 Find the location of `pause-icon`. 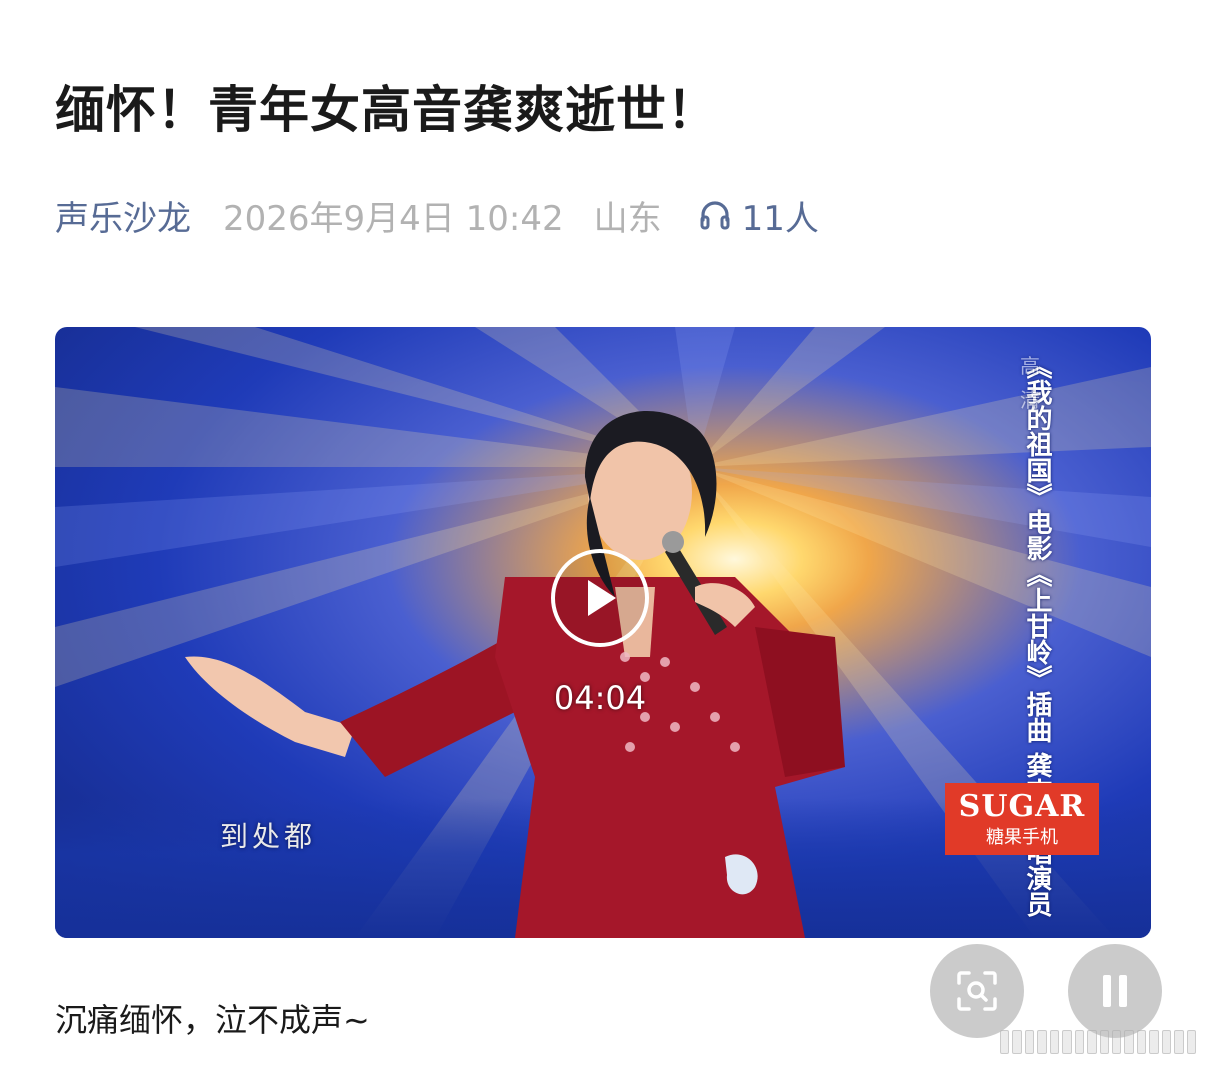

pause-icon is located at coordinates (1115, 991).